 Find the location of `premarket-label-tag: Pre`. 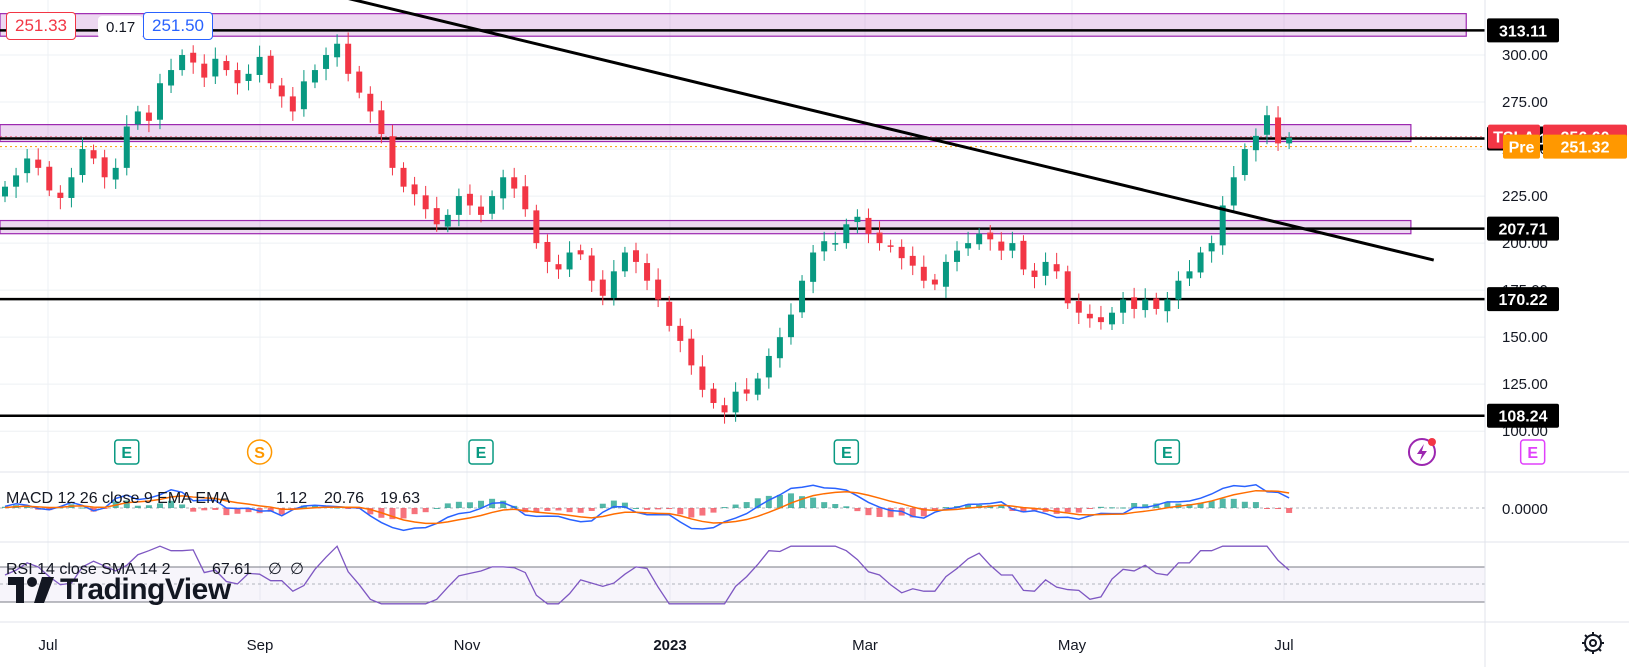

premarket-label-tag: Pre is located at coordinates (1522, 148).